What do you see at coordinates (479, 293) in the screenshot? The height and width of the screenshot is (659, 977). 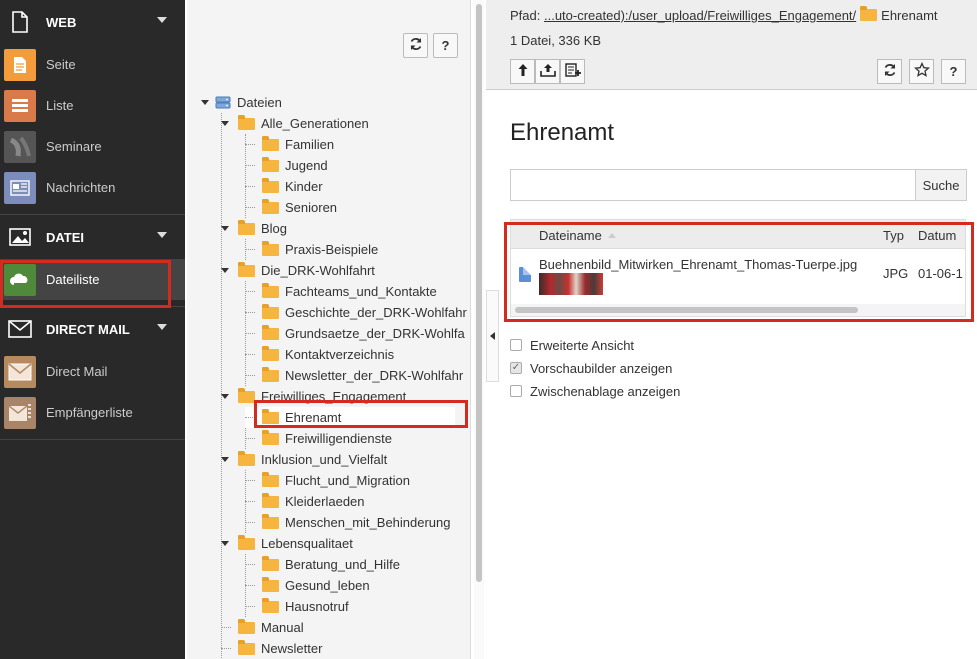 I see `scrollbar-thumb` at bounding box center [479, 293].